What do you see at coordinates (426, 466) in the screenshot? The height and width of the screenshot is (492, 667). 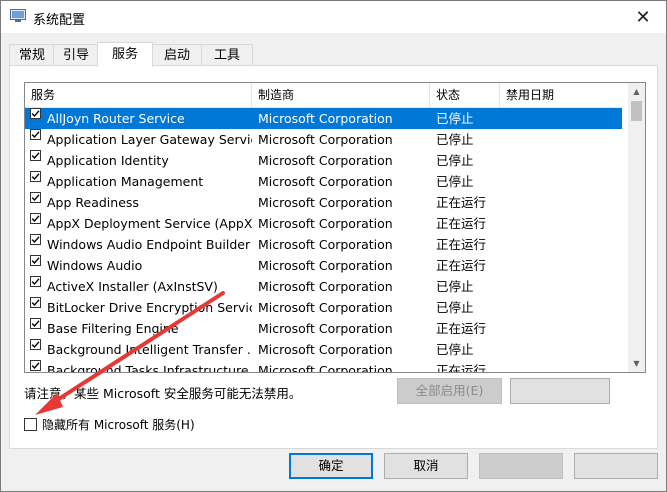 I see `cancel-button: 取消` at bounding box center [426, 466].